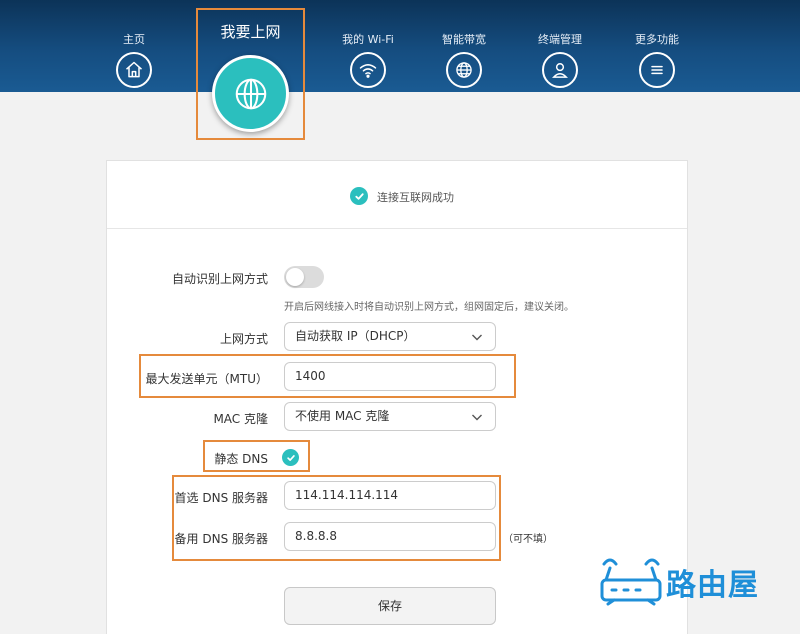 This screenshot has width=800, height=634. I want to click on router-logo-icon, so click(631, 582).